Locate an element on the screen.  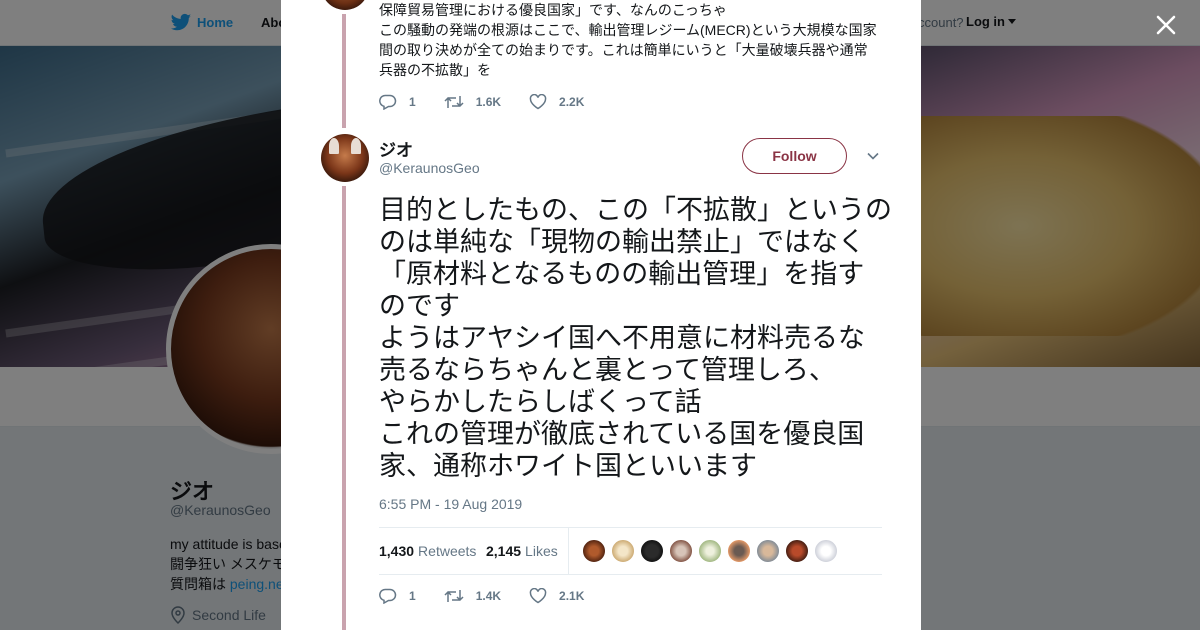
follow-button: Follow is located at coordinates (794, 156).